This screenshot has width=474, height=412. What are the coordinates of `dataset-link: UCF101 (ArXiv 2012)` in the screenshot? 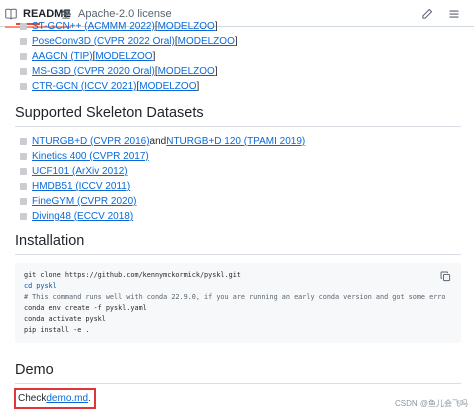 It's located at (80, 171).